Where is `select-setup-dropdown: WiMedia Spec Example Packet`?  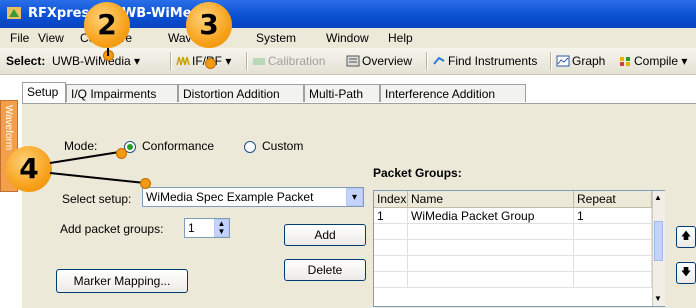
select-setup-dropdown: WiMedia Spec Example Packet is located at coordinates (253, 197).